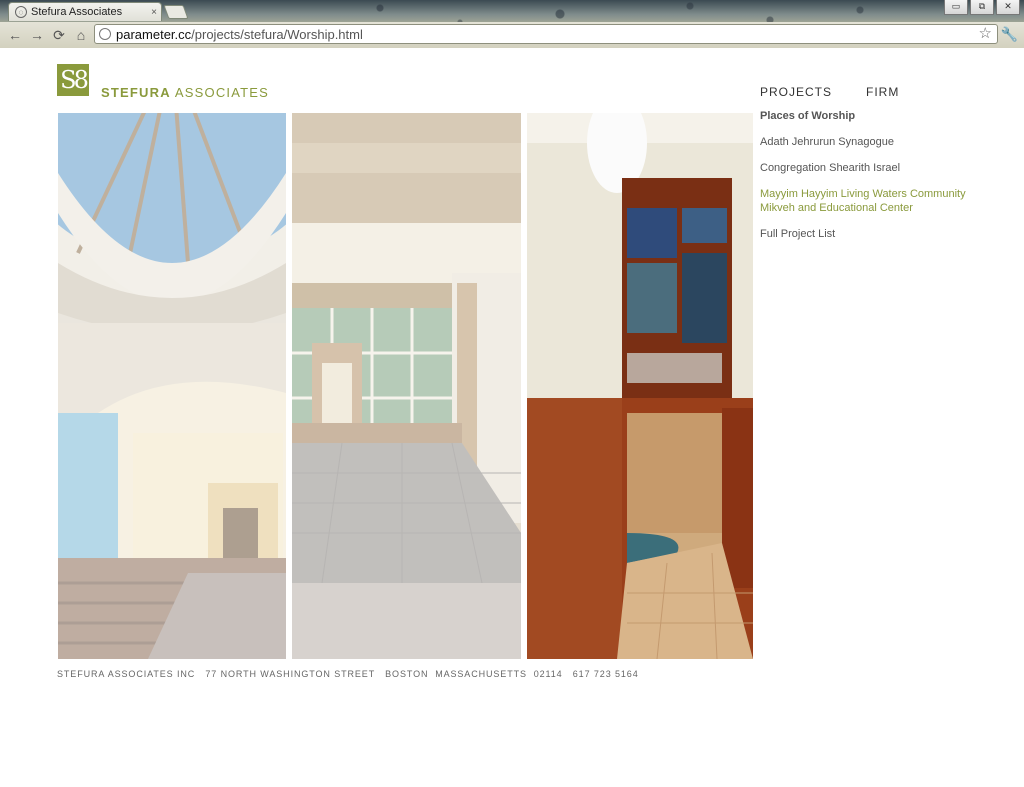  Describe the element at coordinates (81, 35) in the screenshot. I see `home-icon: ⌂` at that location.